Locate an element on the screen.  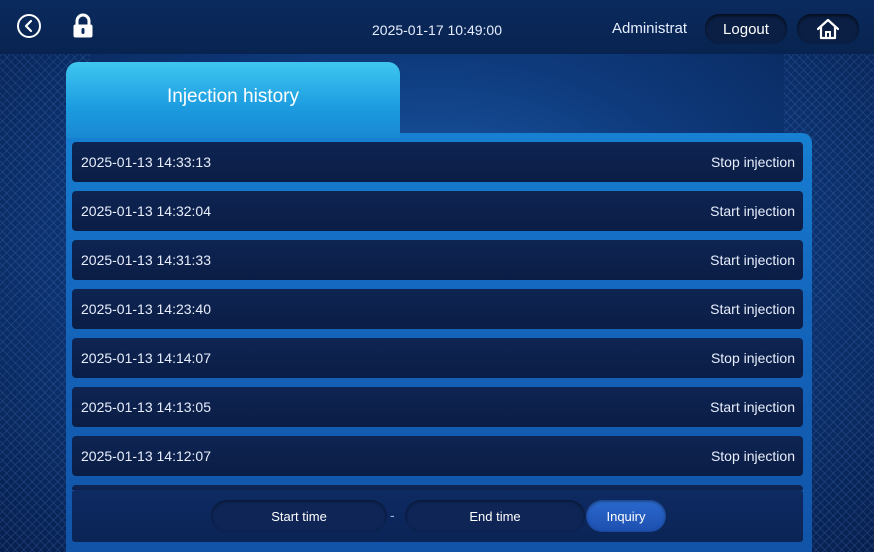
history-row: 2025-01-13 14:12:07 Stop injection is located at coordinates (437, 456).